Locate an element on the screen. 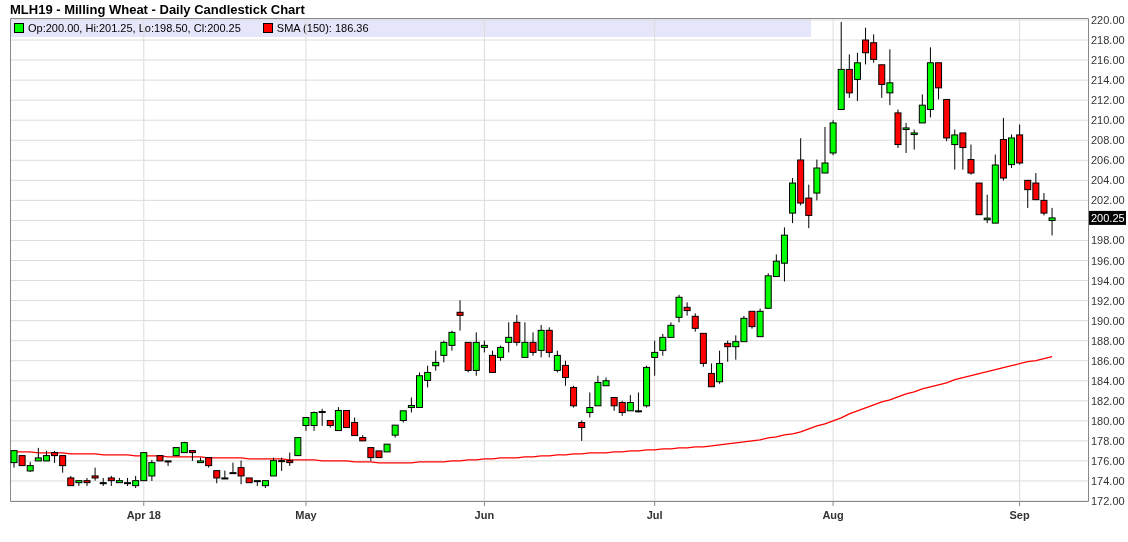 This screenshot has width=1128, height=542. legend-swatch is located at coordinates (19, 27).